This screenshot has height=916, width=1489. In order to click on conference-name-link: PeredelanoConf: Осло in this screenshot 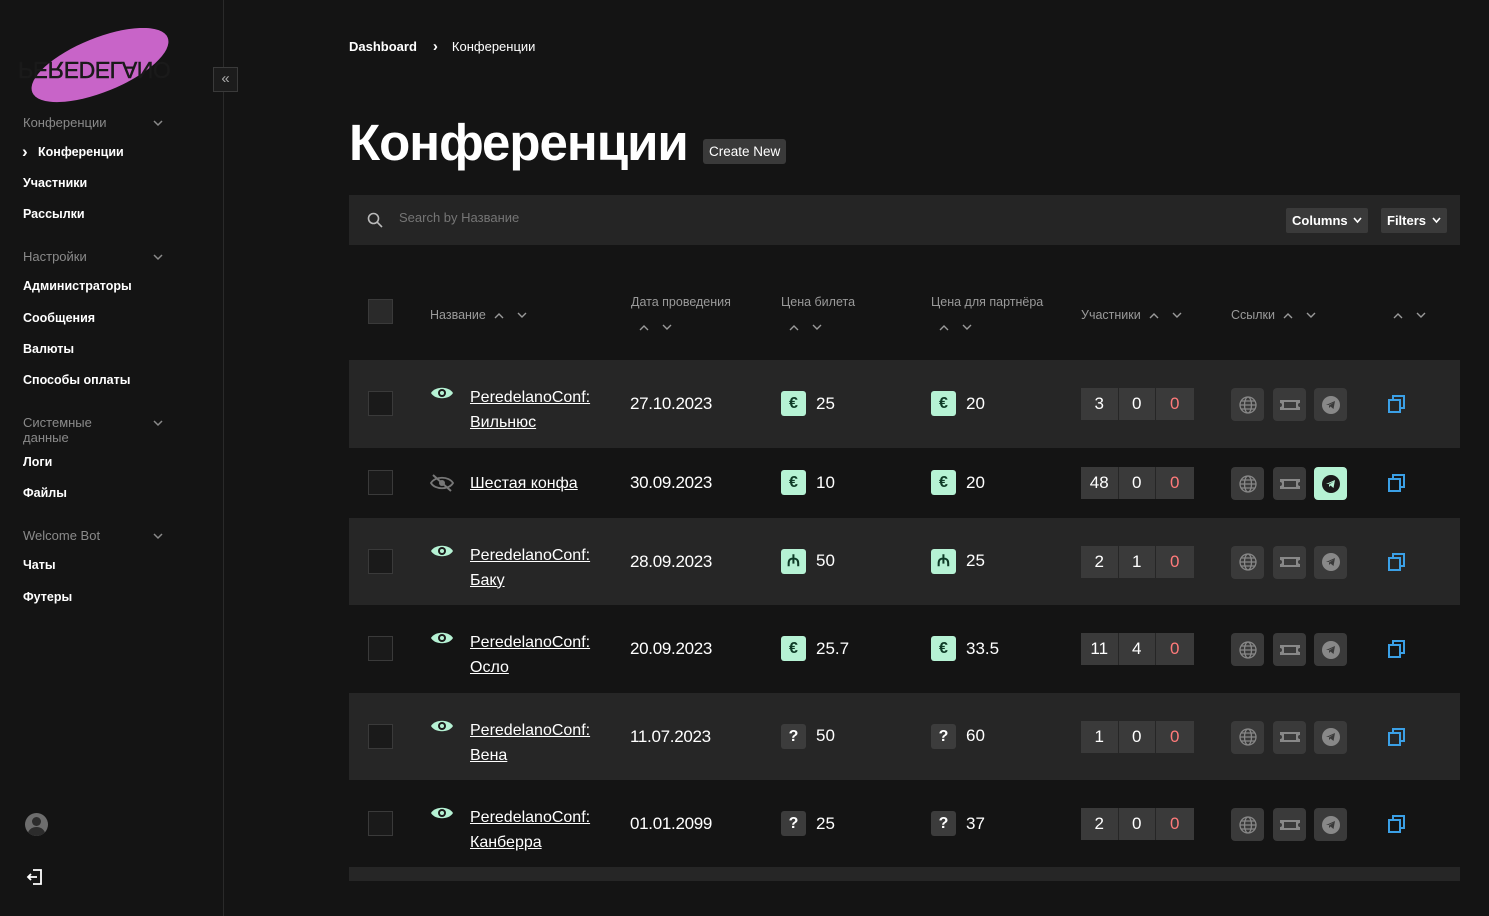, I will do `click(540, 655)`.